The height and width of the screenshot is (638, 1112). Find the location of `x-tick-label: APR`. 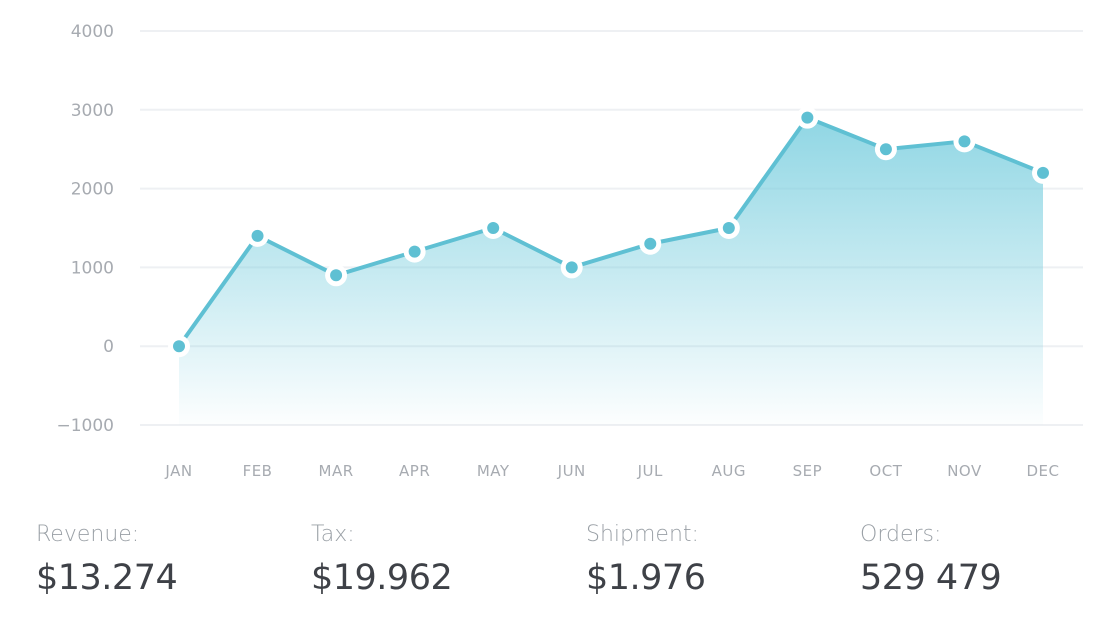

x-tick-label: APR is located at coordinates (414, 471).